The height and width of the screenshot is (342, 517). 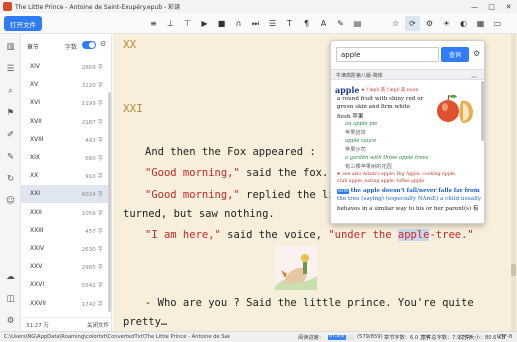 What do you see at coordinates (64, 285) in the screenshot?
I see `toc-item: XXVI 5541 字` at bounding box center [64, 285].